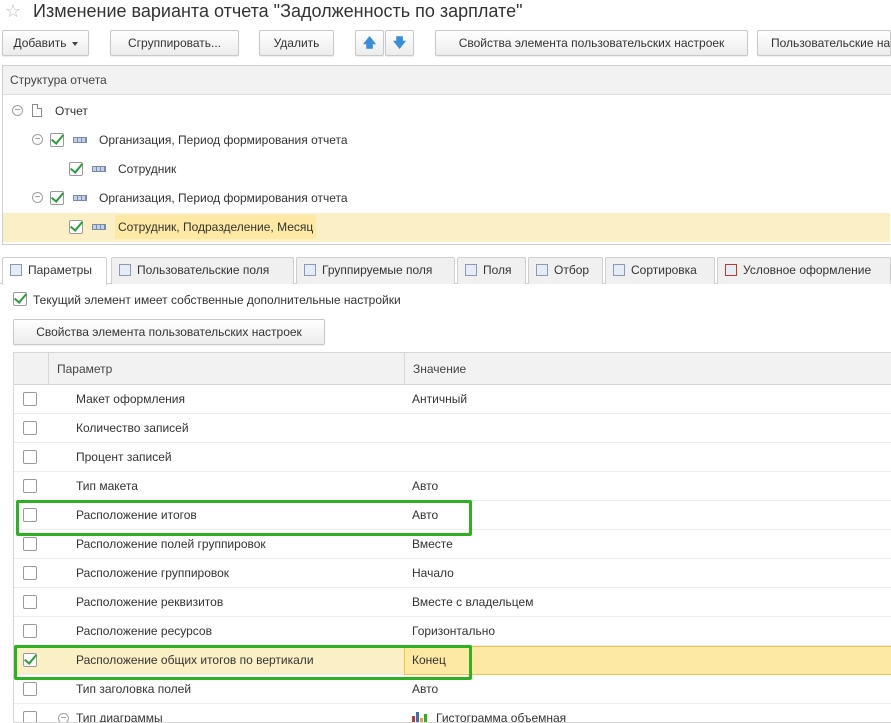 This screenshot has width=891, height=723. What do you see at coordinates (619, 269) in the screenshot?
I see `sorting-icon` at bounding box center [619, 269].